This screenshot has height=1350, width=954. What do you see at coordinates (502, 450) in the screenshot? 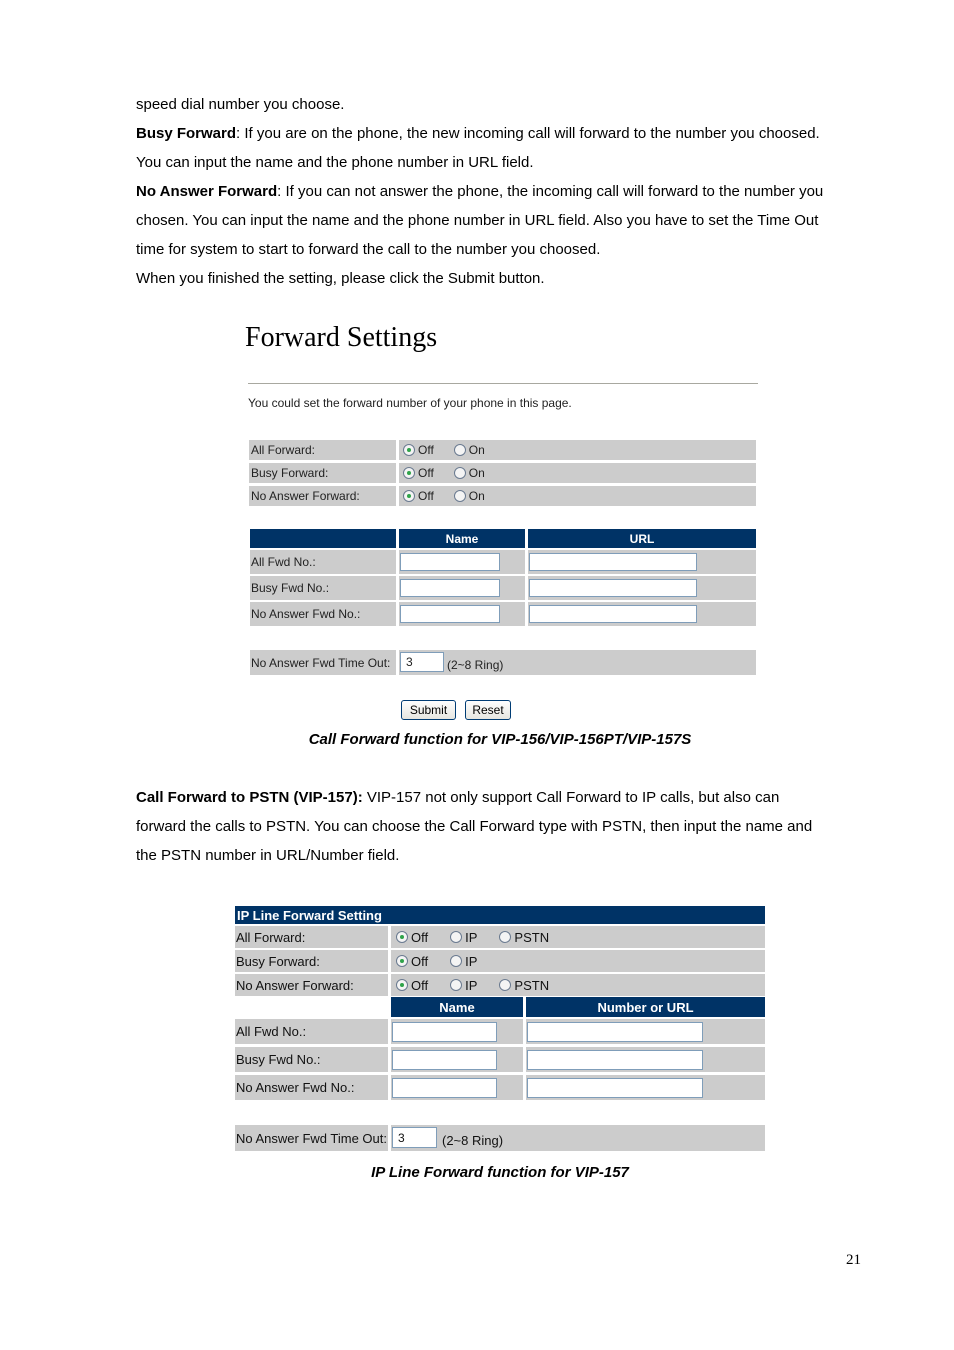
I see `mode-row-all-forward: All Forward: Off On` at bounding box center [502, 450].